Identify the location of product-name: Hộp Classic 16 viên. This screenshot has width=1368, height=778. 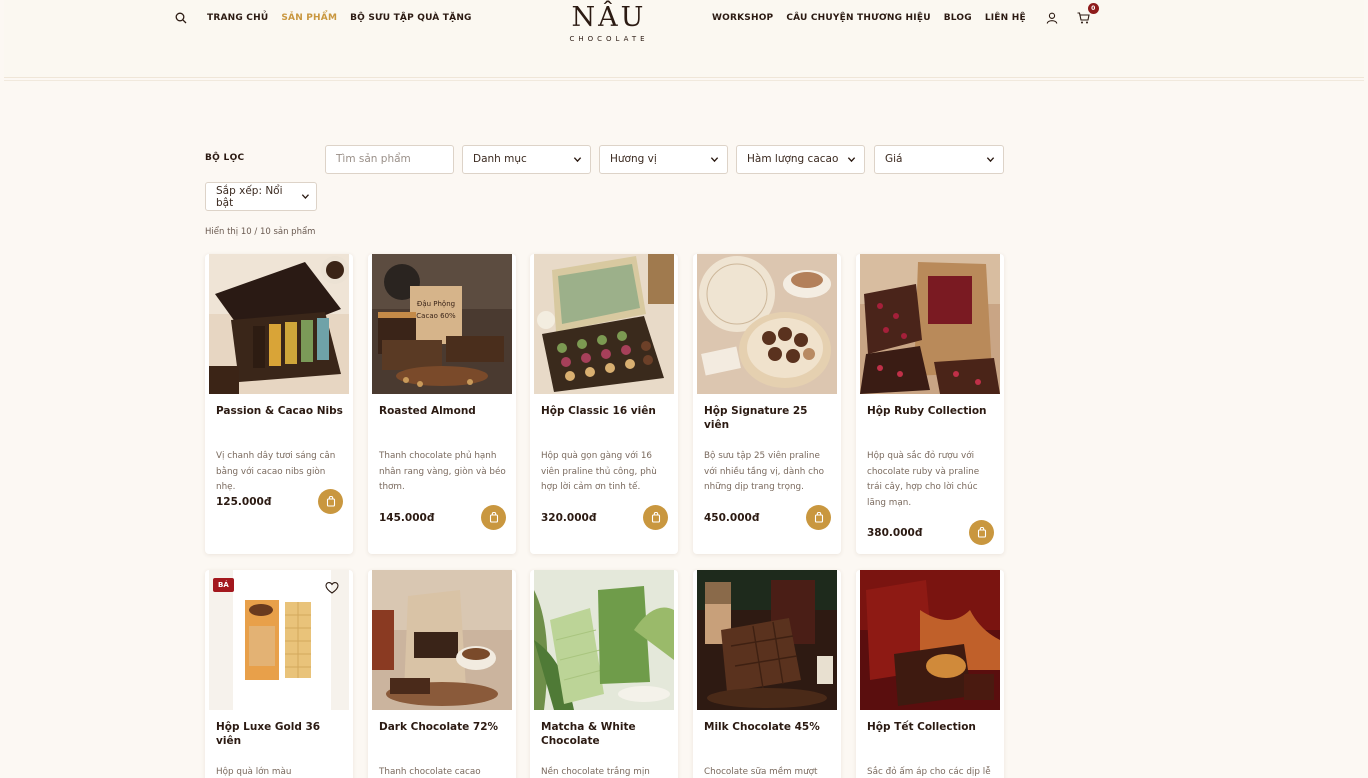
(605, 411).